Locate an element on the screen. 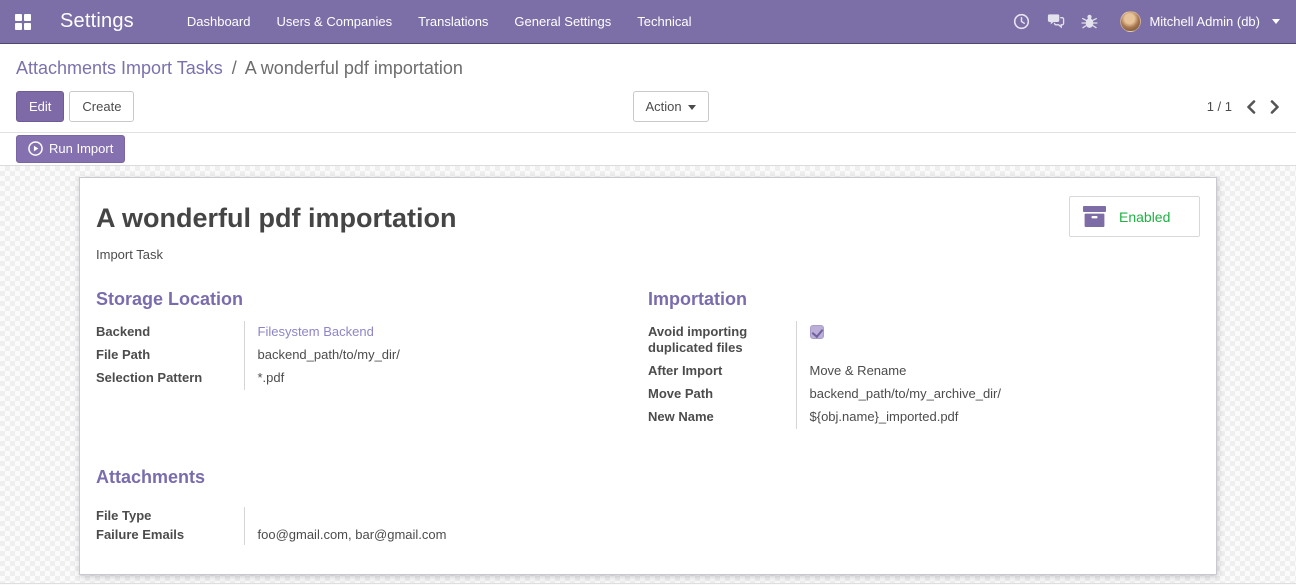  enabled-label: Enabled is located at coordinates (1145, 216).